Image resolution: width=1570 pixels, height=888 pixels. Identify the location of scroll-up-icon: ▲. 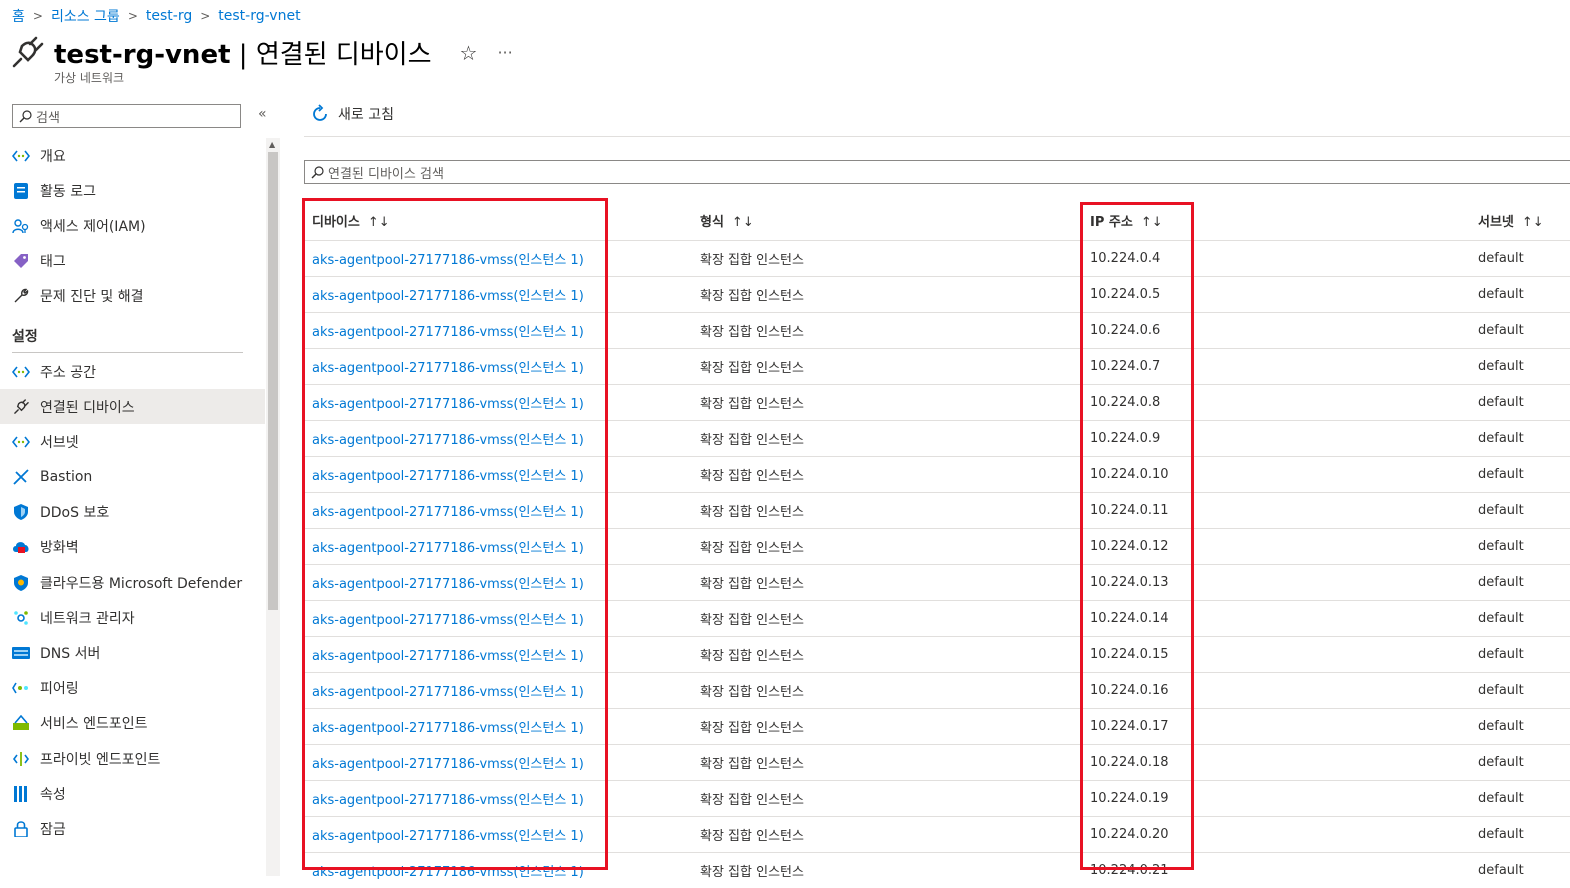
(272, 144).